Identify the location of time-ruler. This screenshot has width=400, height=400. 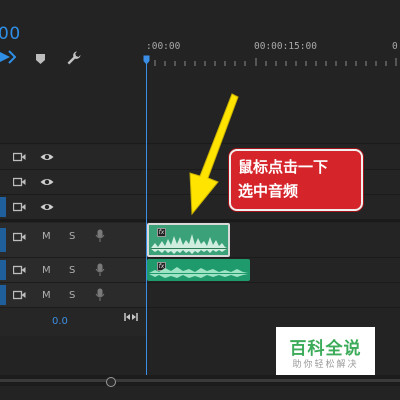
(272, 62).